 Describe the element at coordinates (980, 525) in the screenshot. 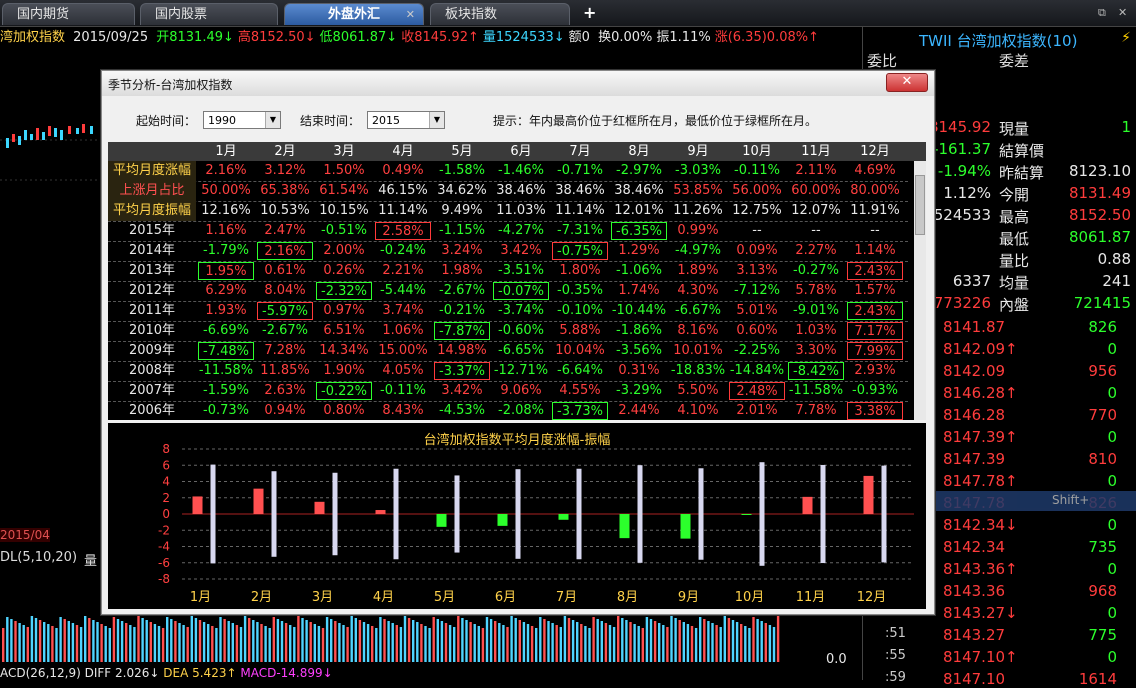

I see `tick-price: 8142.34↓` at that location.